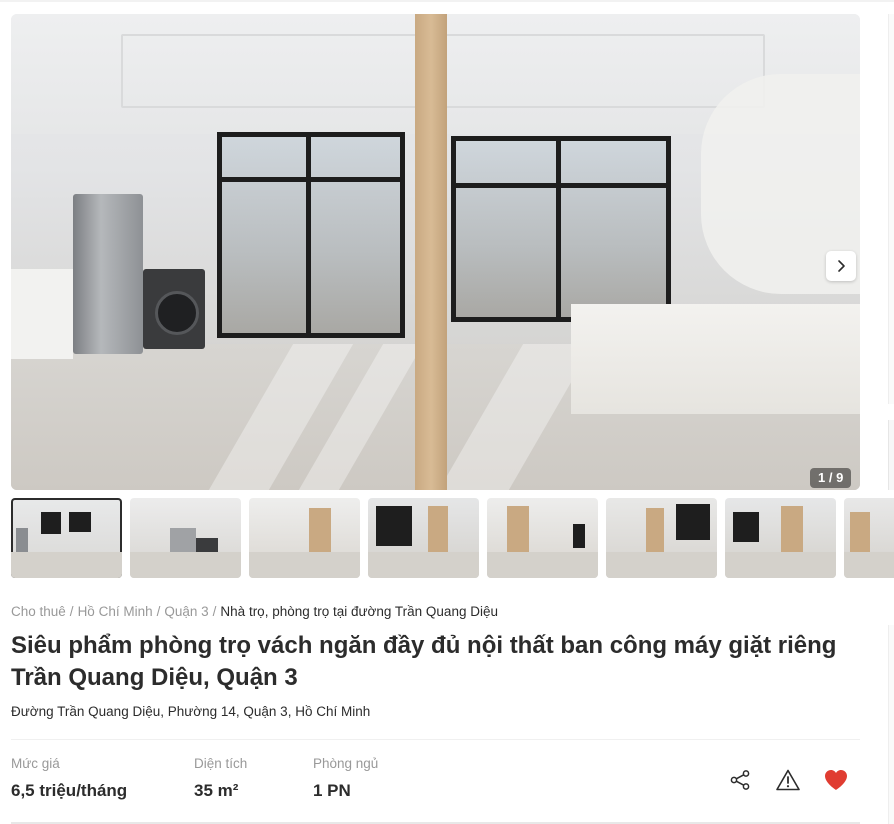  What do you see at coordinates (38, 611) in the screenshot?
I see `breadcrumb-item: Cho thuê` at bounding box center [38, 611].